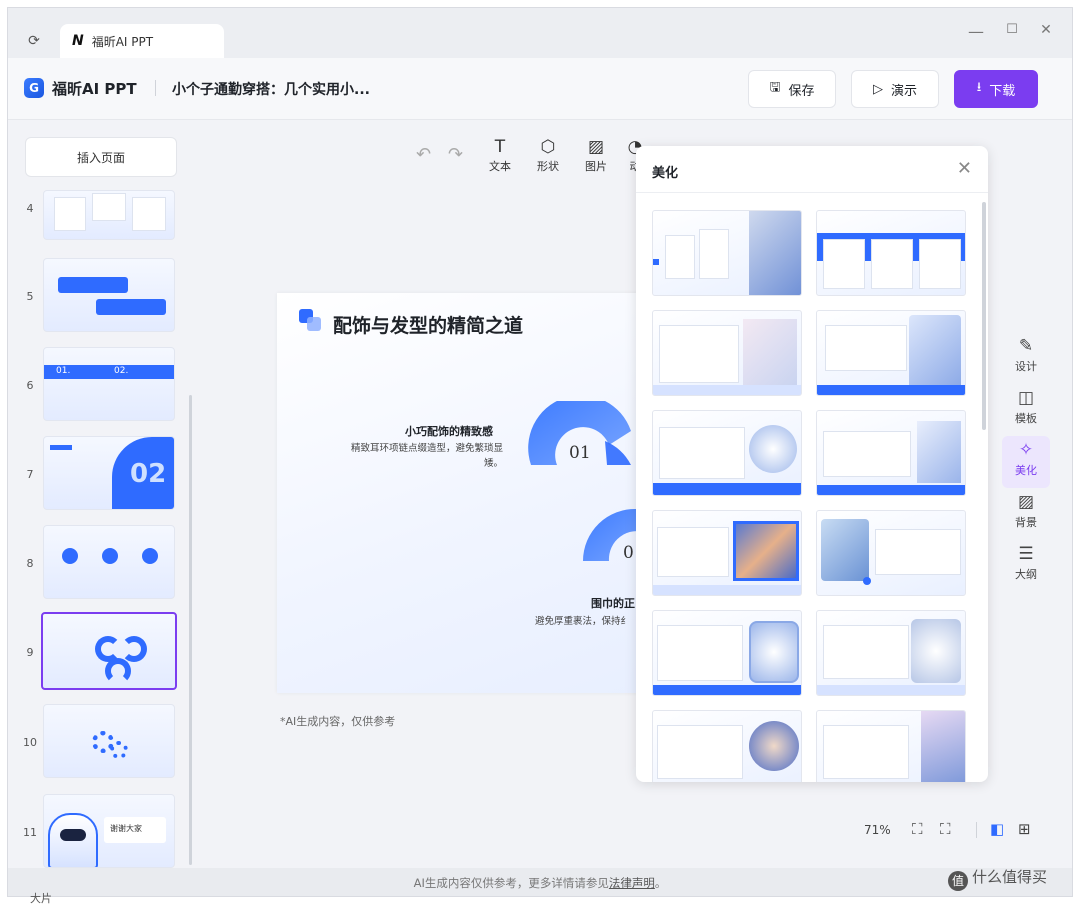  I want to click on zoom-divider, so click(976, 830).